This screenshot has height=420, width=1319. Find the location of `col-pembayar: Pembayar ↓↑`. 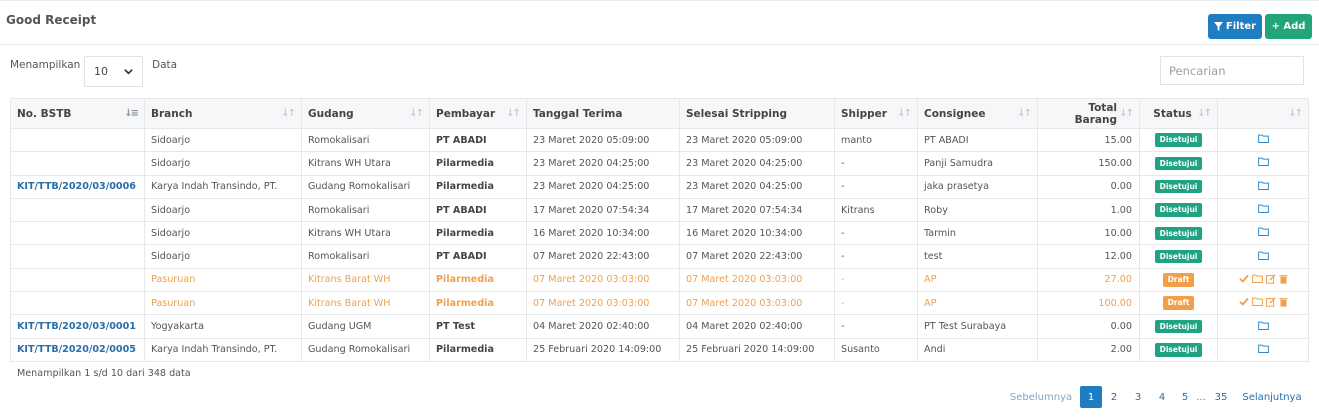

col-pembayar: Pembayar ↓↑ is located at coordinates (478, 113).